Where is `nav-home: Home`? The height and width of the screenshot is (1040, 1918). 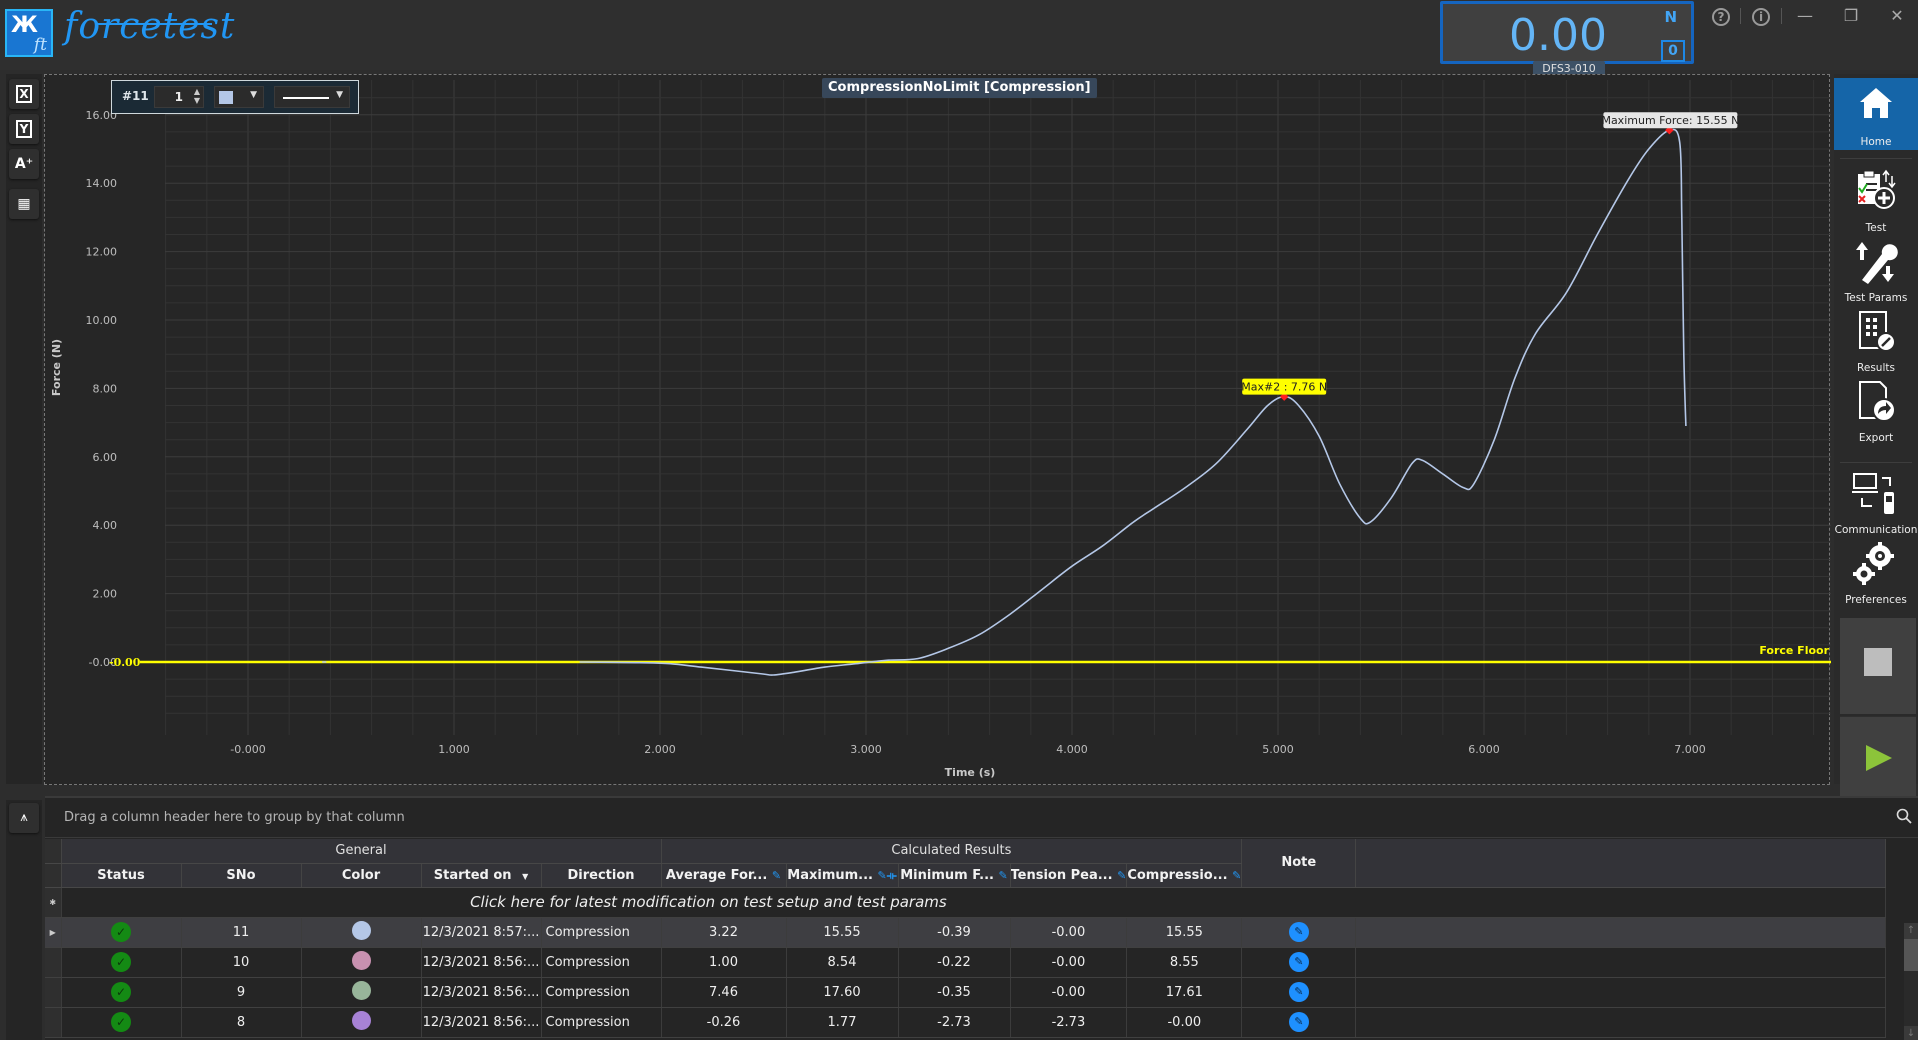
nav-home: Home is located at coordinates (1876, 114).